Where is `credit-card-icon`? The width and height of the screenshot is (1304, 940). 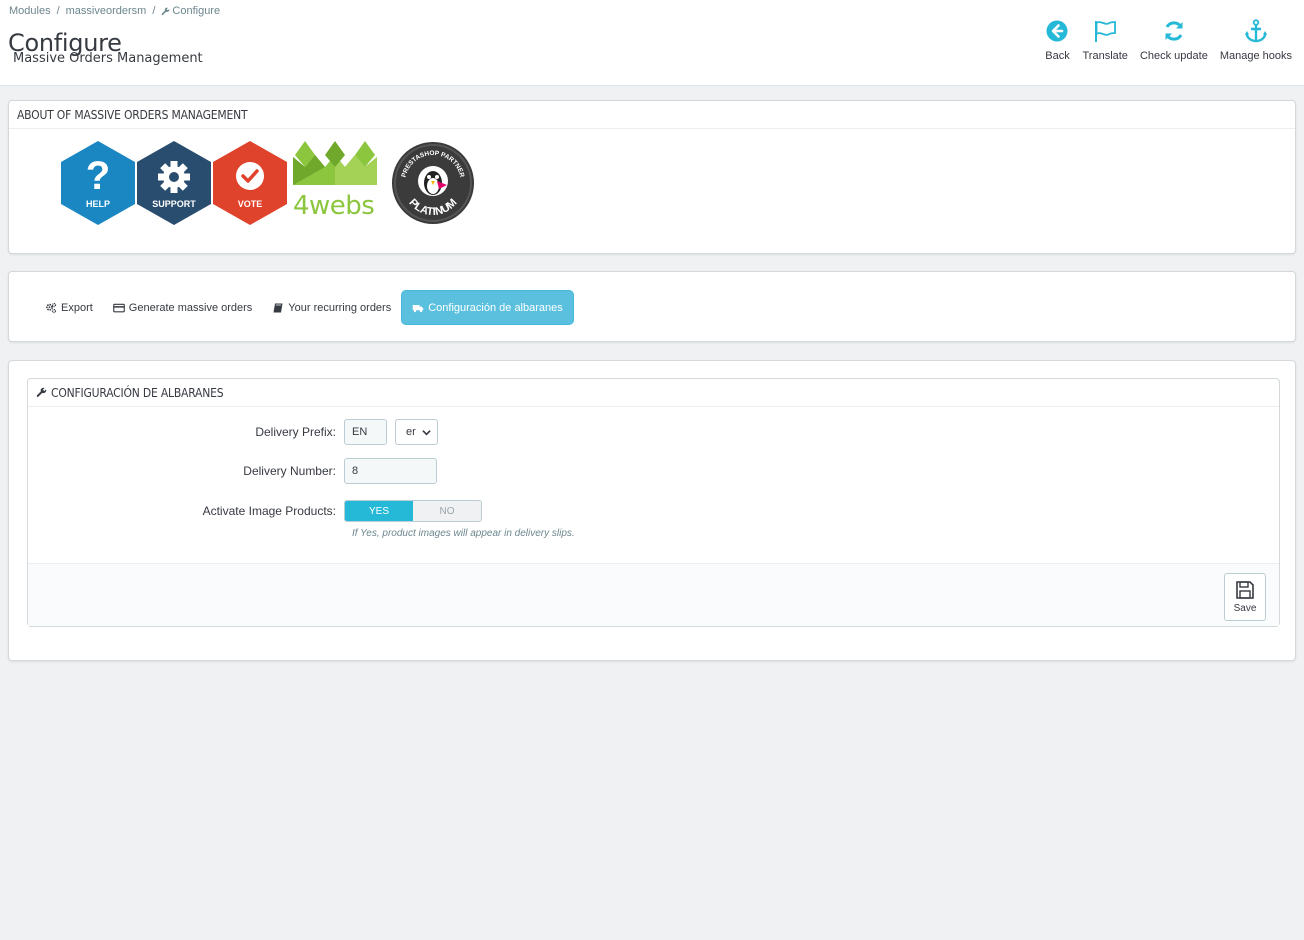
credit-card-icon is located at coordinates (118, 307).